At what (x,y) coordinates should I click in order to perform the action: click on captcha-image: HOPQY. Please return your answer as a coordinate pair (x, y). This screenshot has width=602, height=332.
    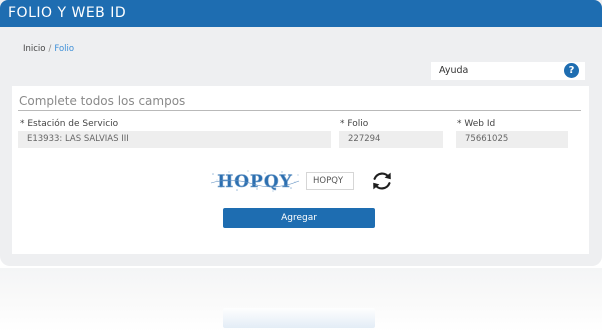
    Looking at the image, I should click on (255, 181).